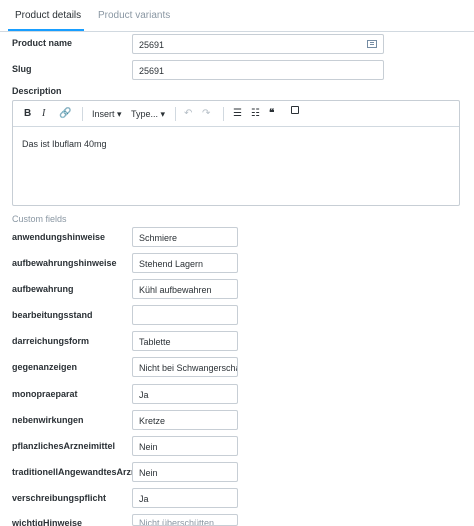  Describe the element at coordinates (48, 420) in the screenshot. I see `custom-field-label: nebenwirkungen` at that location.